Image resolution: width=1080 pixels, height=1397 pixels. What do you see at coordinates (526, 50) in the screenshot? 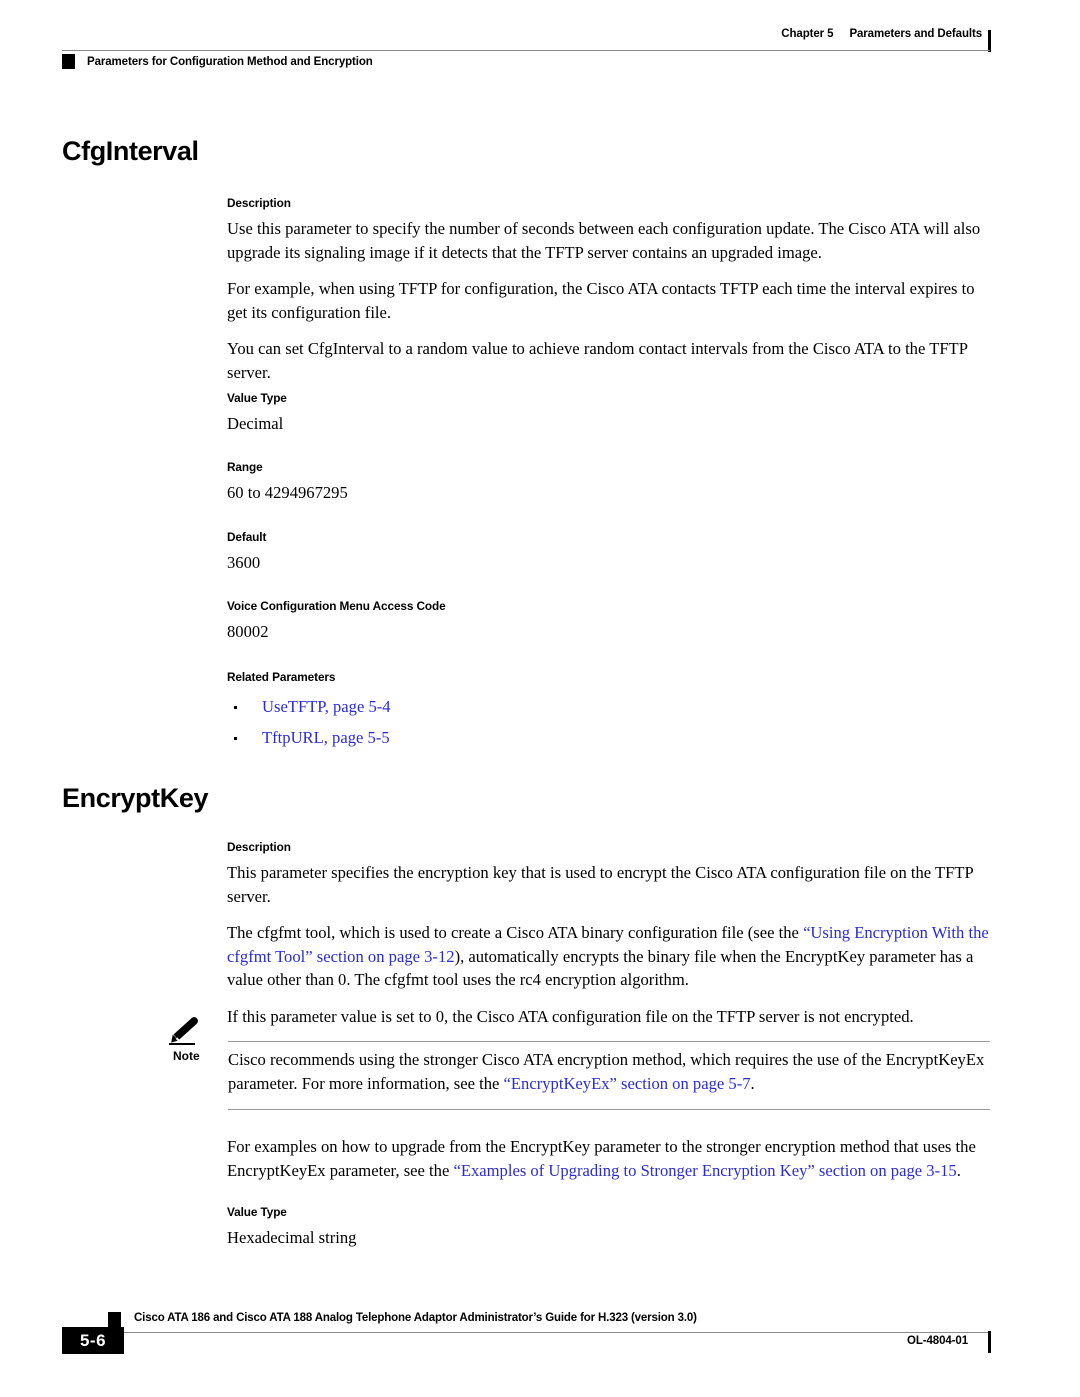
I see `header-rule` at bounding box center [526, 50].